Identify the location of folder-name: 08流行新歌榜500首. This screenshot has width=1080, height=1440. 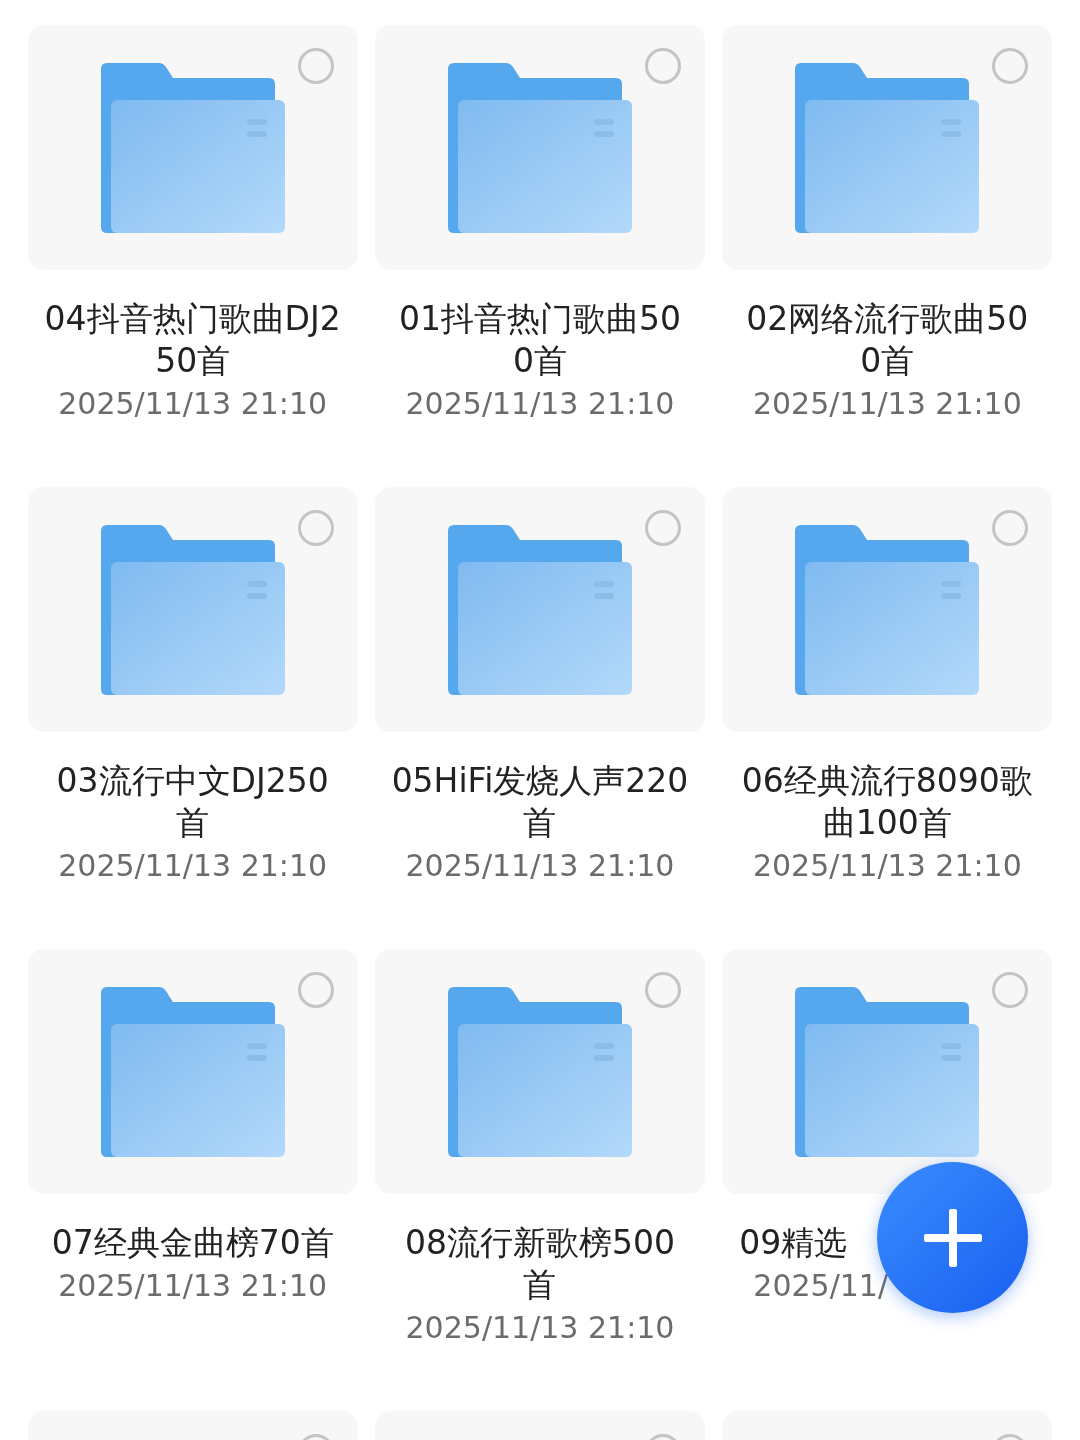
(540, 1264).